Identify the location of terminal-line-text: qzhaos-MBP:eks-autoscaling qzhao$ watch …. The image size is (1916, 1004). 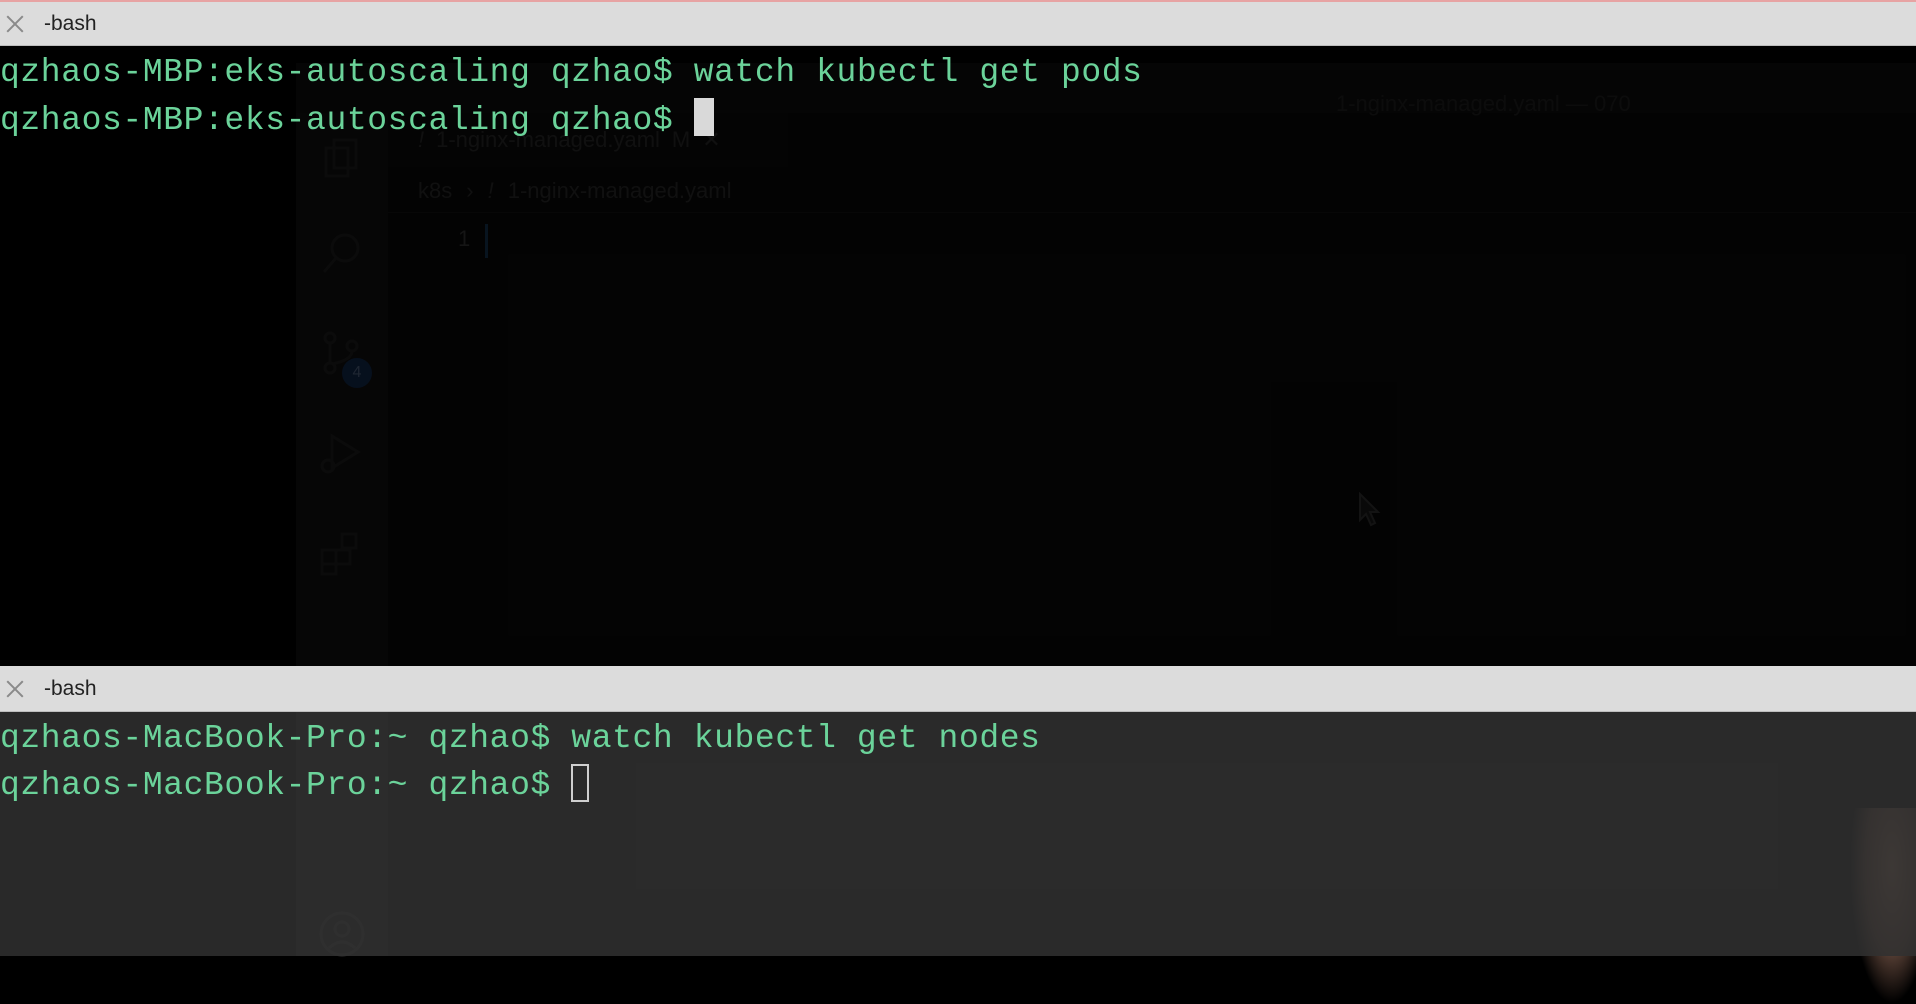
(571, 72).